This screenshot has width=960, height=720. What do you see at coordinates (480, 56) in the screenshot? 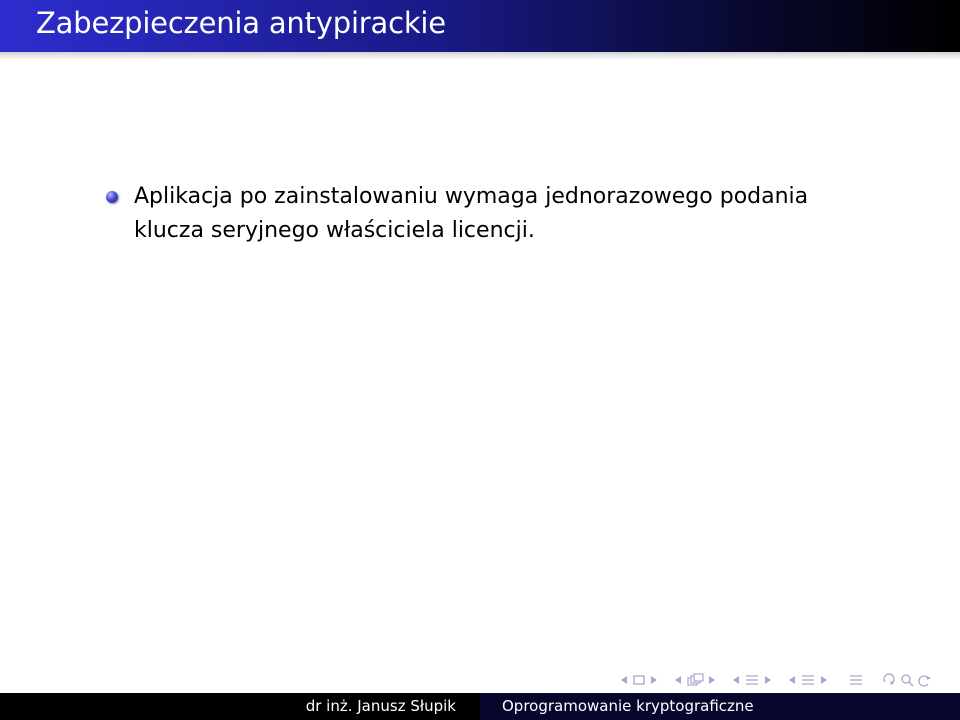
I see `title-bar-shadow` at bounding box center [480, 56].